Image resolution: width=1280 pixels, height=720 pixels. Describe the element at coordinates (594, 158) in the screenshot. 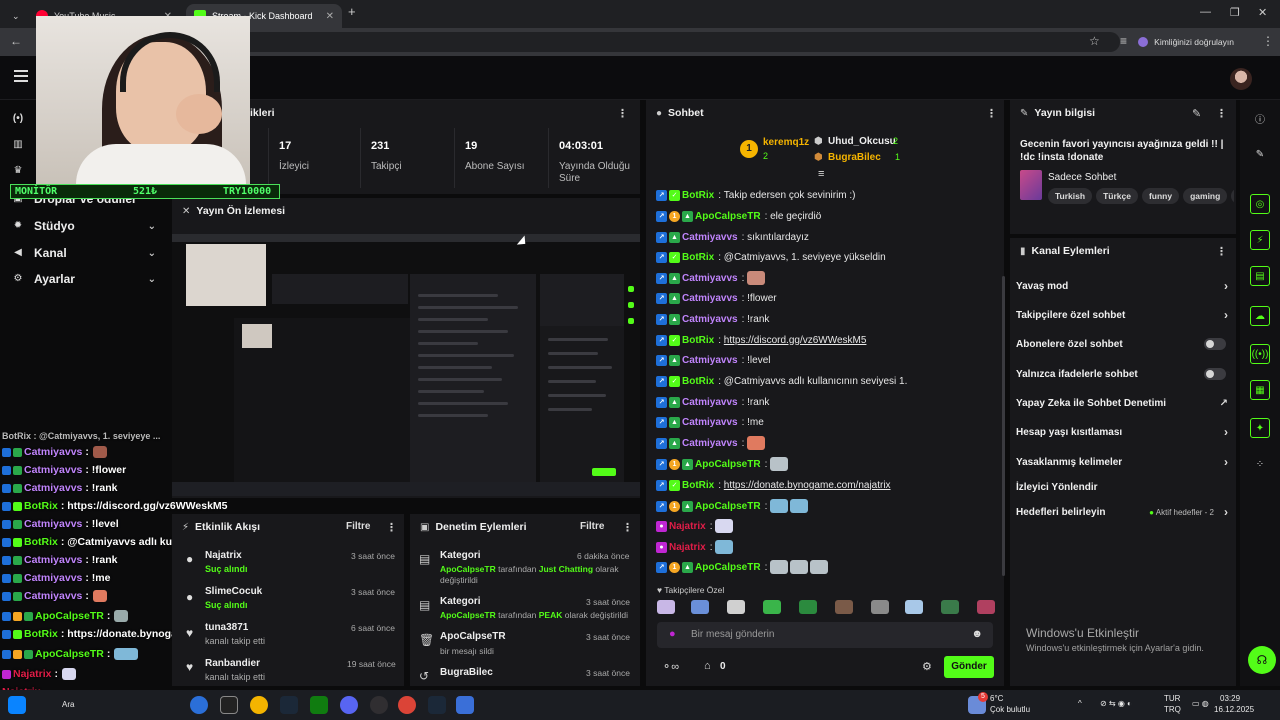

I see `stat-uptime: 04:03:01 Yayında Olduğu Süre` at that location.